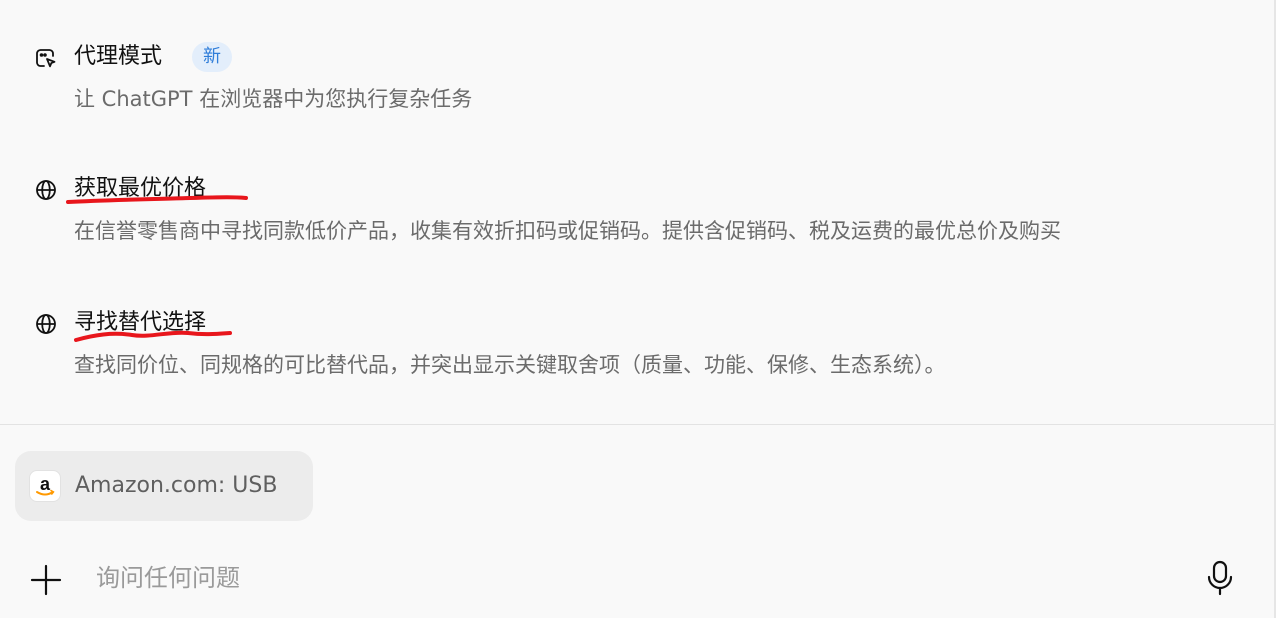 Image resolution: width=1276 pixels, height=618 pixels. I want to click on new-badge: 新, so click(212, 57).